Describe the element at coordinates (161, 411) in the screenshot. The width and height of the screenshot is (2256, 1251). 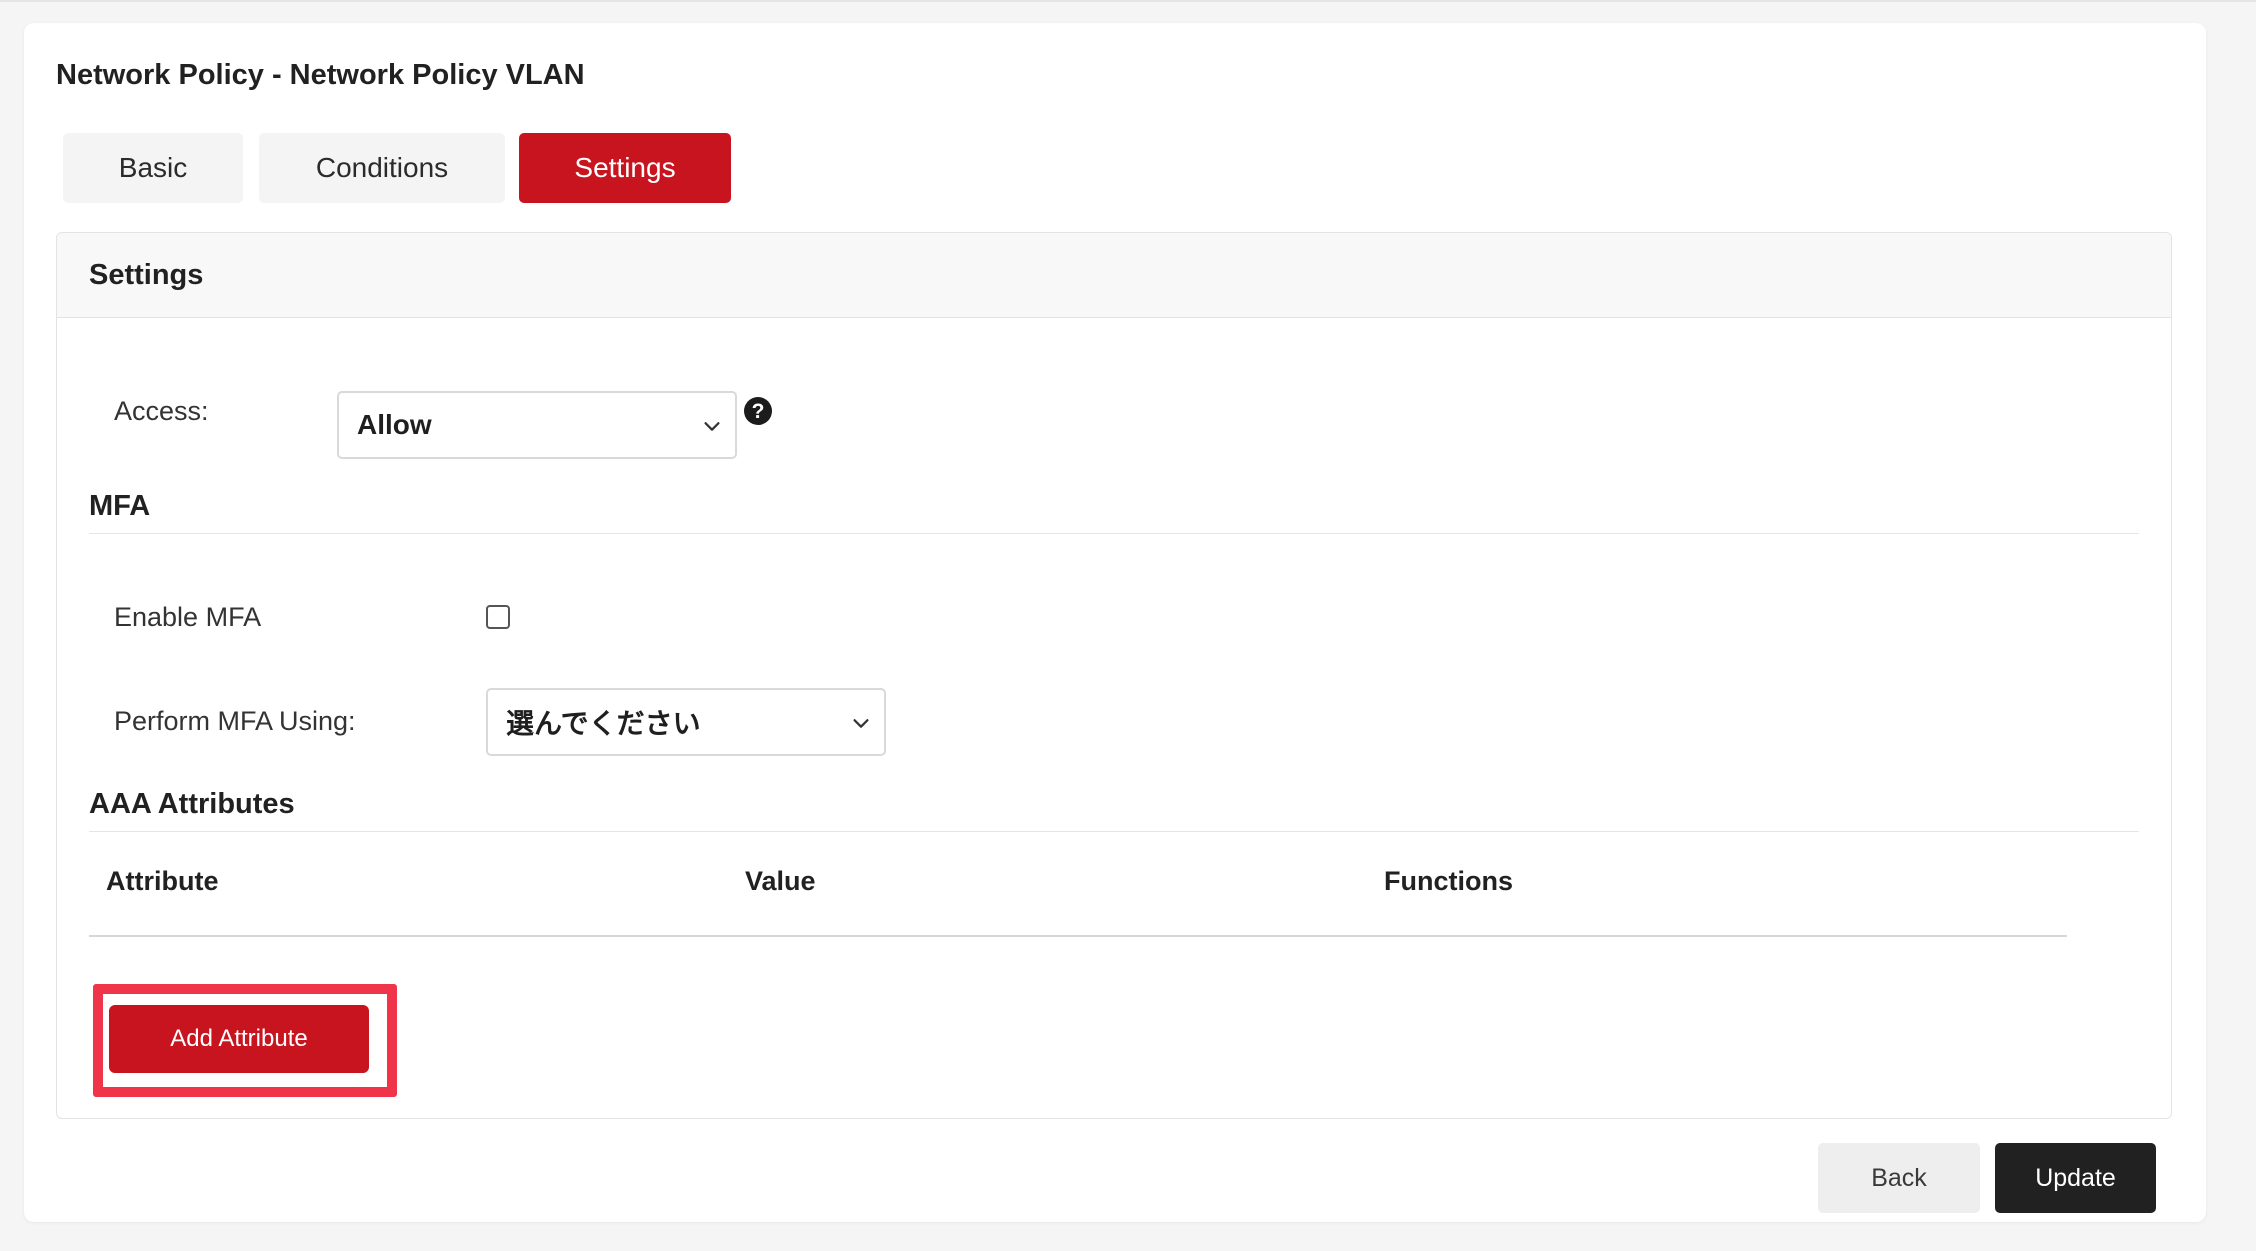
I see `access-label: Access:` at that location.